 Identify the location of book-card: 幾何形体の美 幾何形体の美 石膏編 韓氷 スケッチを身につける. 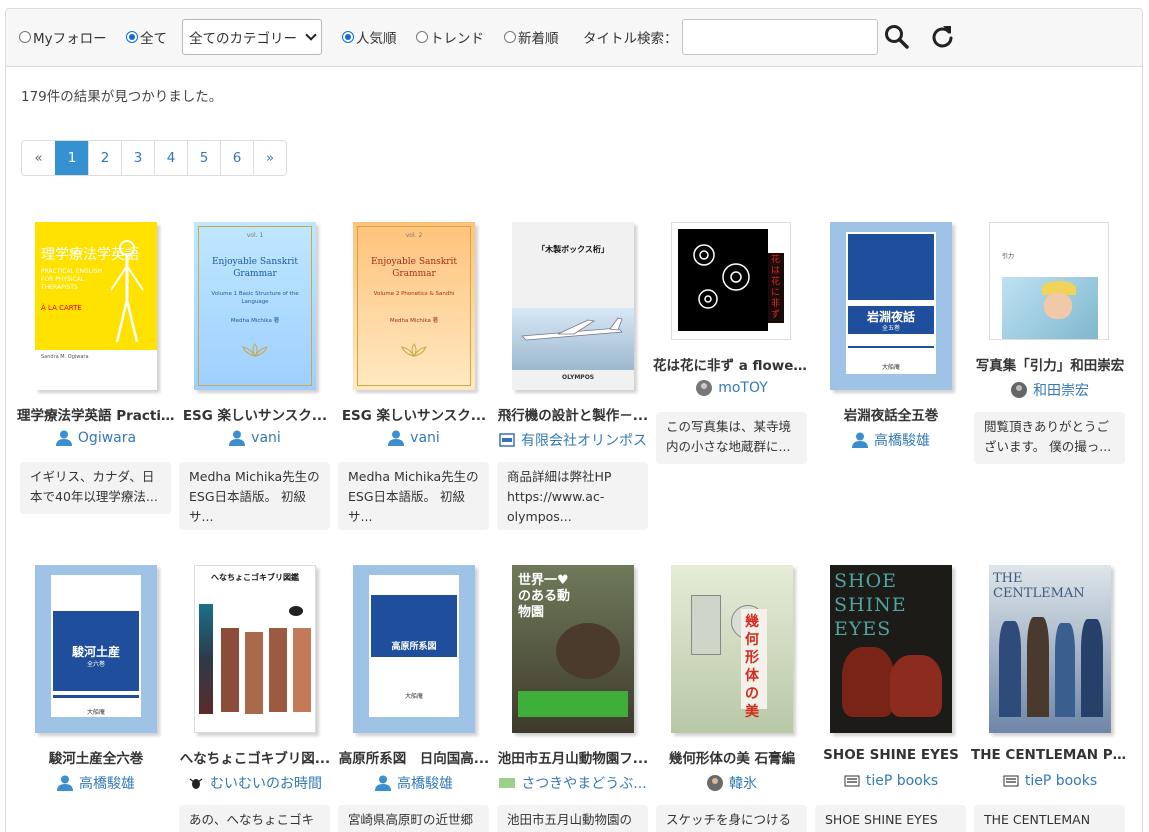
(732, 698).